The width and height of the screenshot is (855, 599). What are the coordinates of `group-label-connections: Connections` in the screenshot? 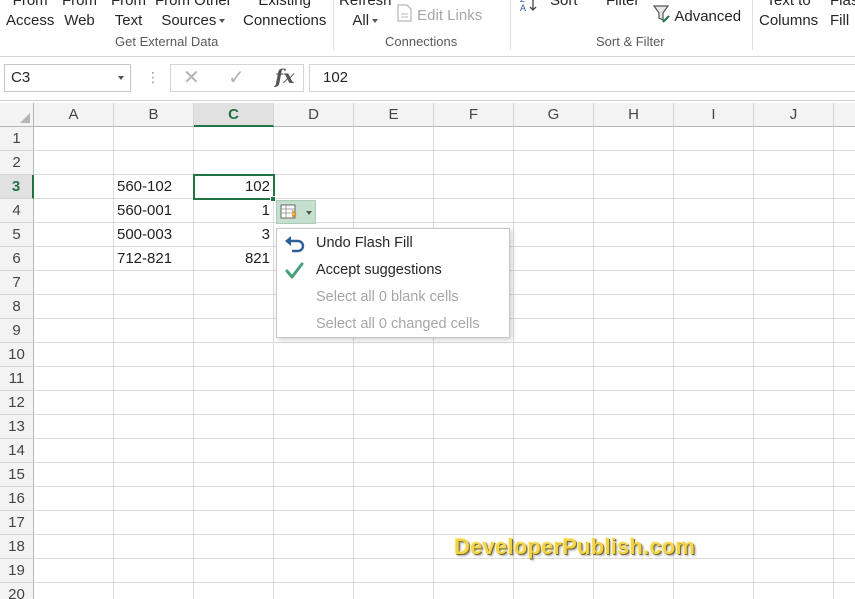 It's located at (421, 41).